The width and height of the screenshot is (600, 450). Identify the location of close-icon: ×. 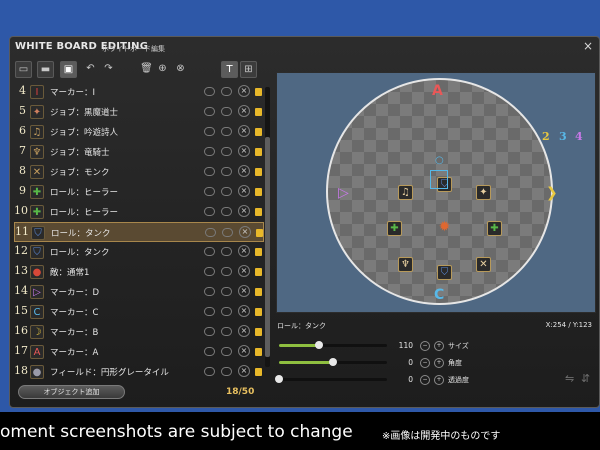
(588, 46).